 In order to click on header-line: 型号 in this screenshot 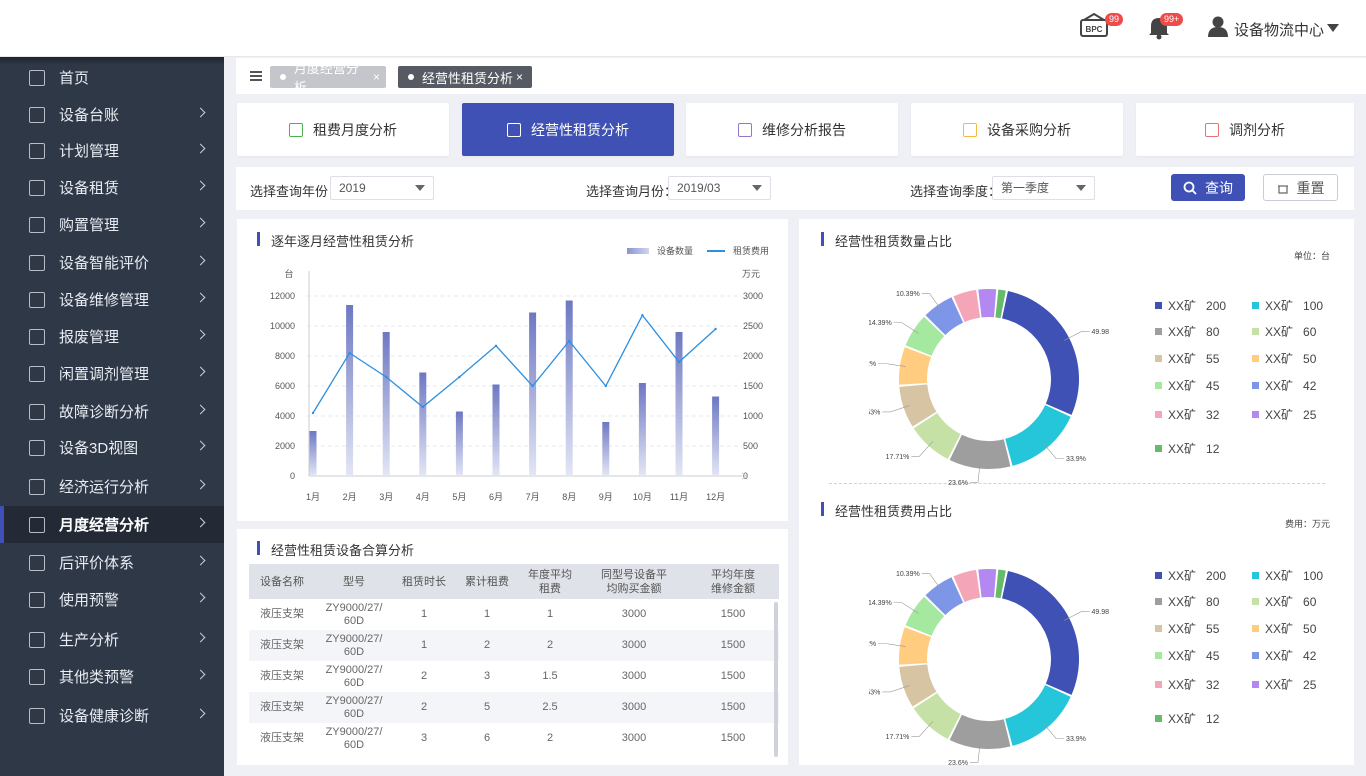, I will do `click(354, 581)`.